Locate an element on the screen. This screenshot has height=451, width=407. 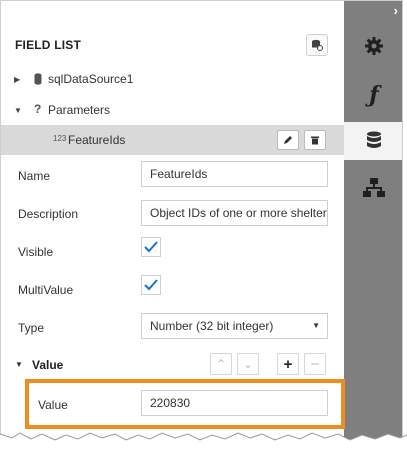
tab-functions: ƒ is located at coordinates (373, 95).